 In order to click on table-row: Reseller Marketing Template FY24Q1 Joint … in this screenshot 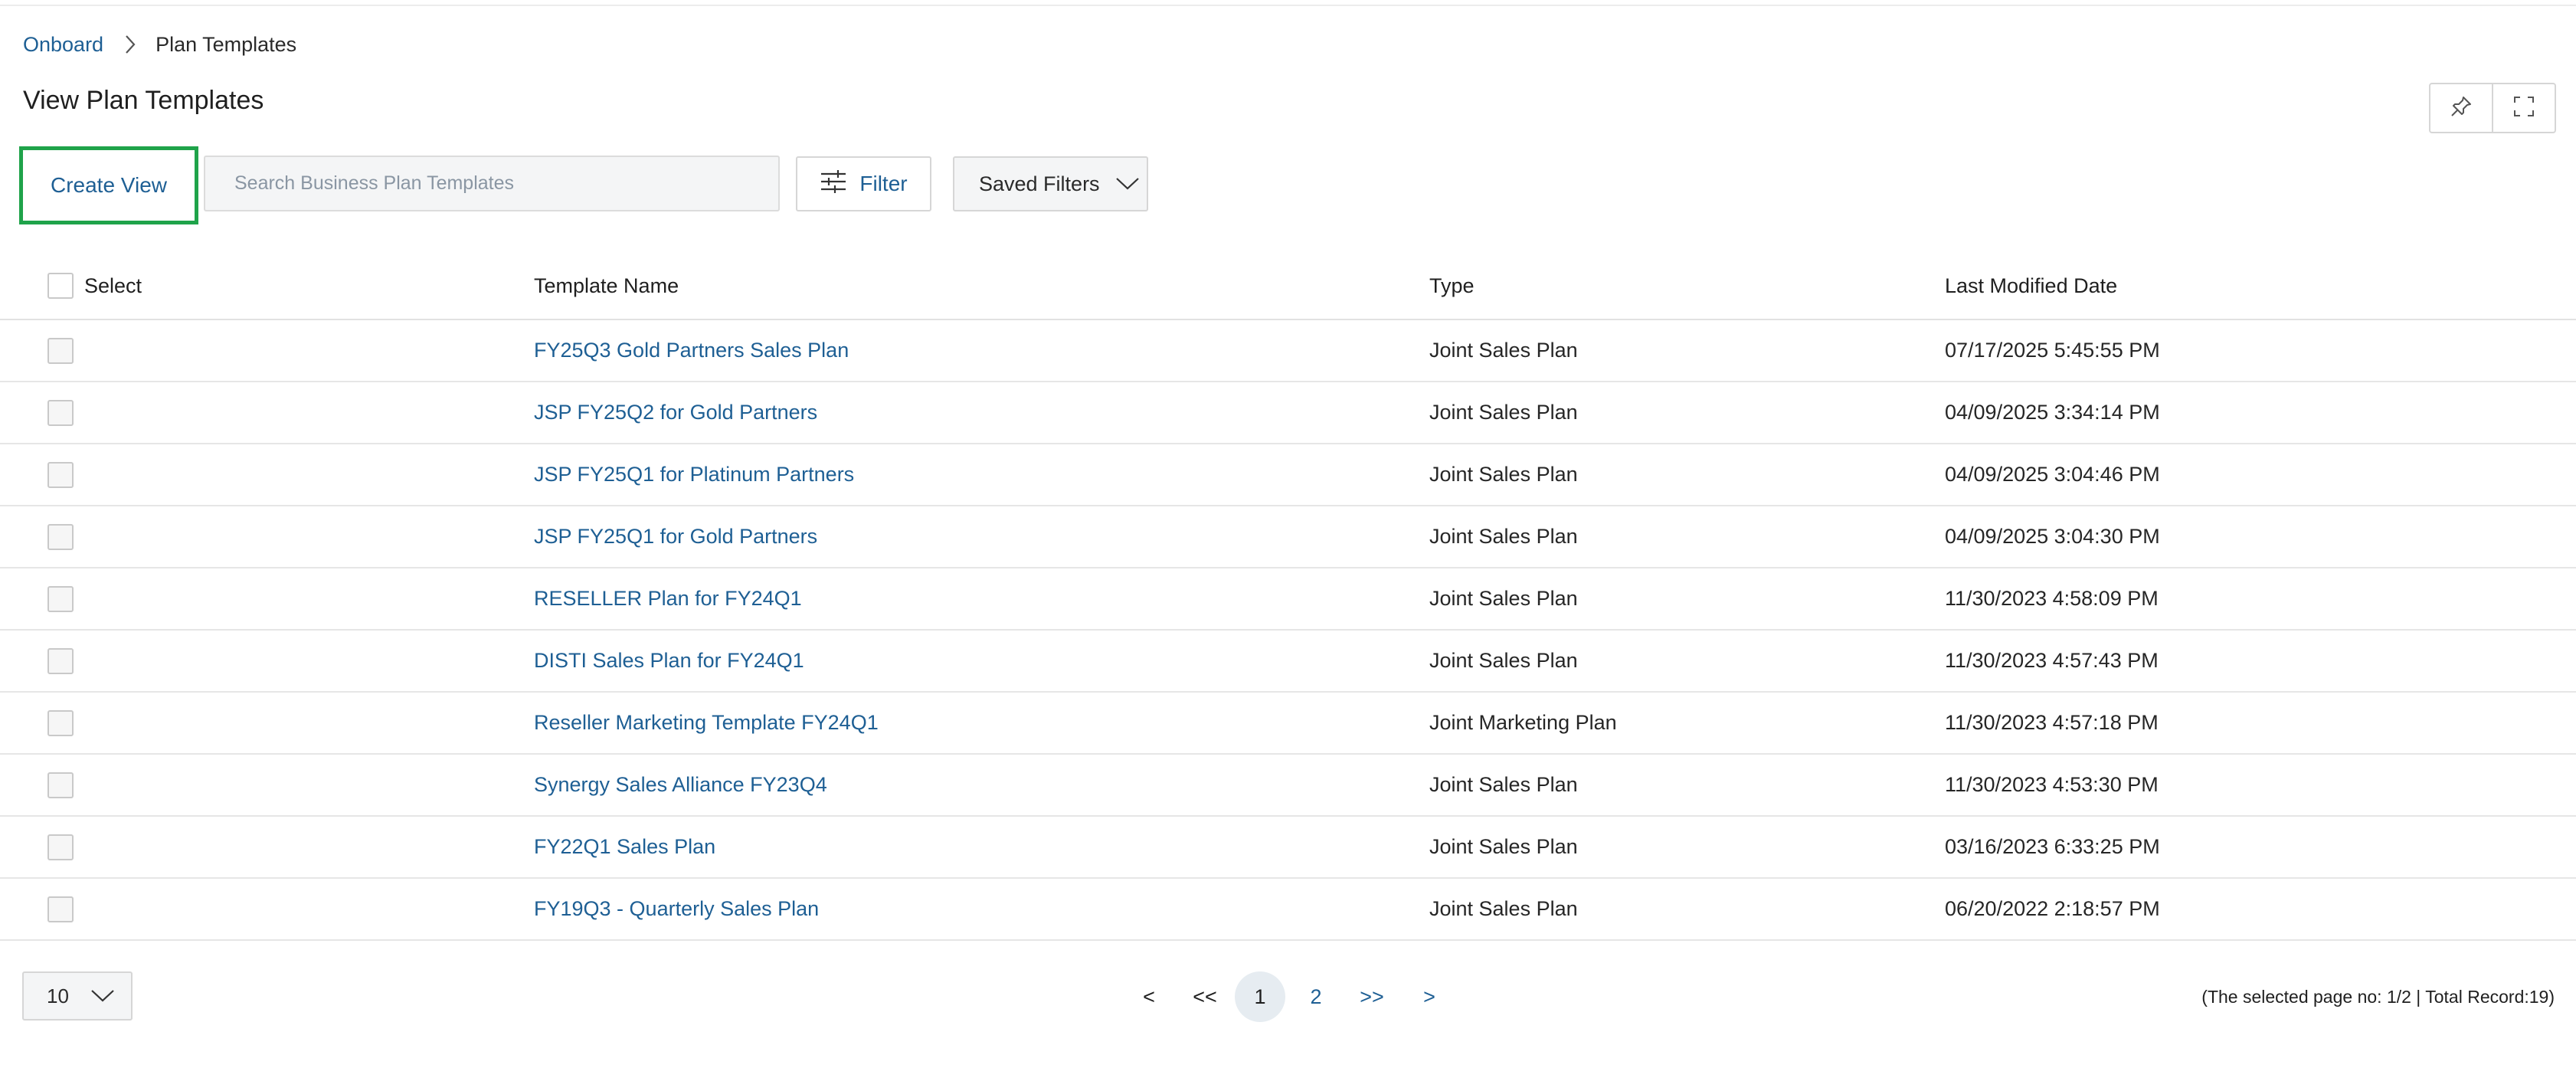, I will do `click(1288, 724)`.